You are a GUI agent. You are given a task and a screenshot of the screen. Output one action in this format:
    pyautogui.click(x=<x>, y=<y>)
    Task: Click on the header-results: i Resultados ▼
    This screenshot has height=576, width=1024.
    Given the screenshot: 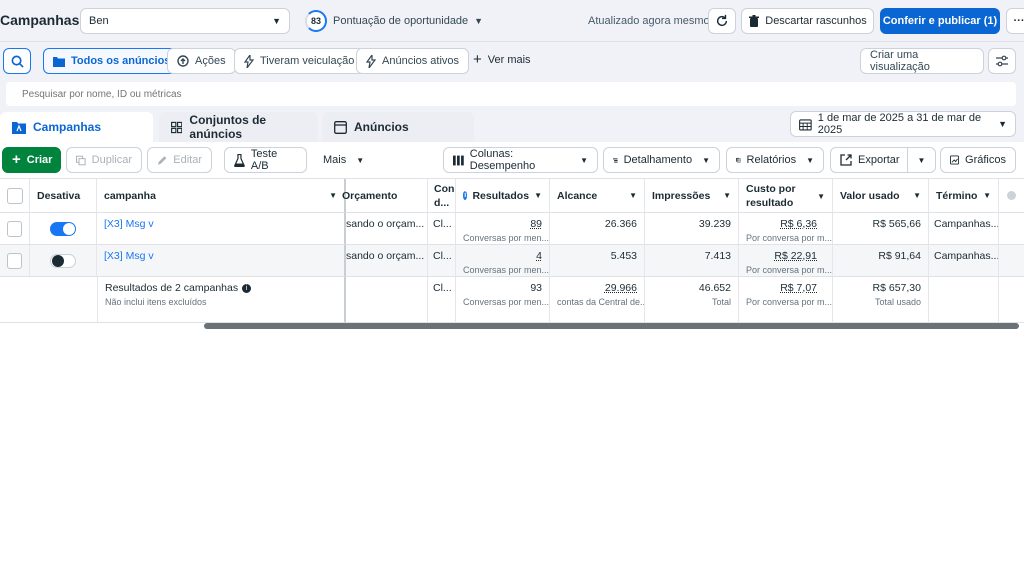 What is the action you would take?
    pyautogui.click(x=503, y=196)
    